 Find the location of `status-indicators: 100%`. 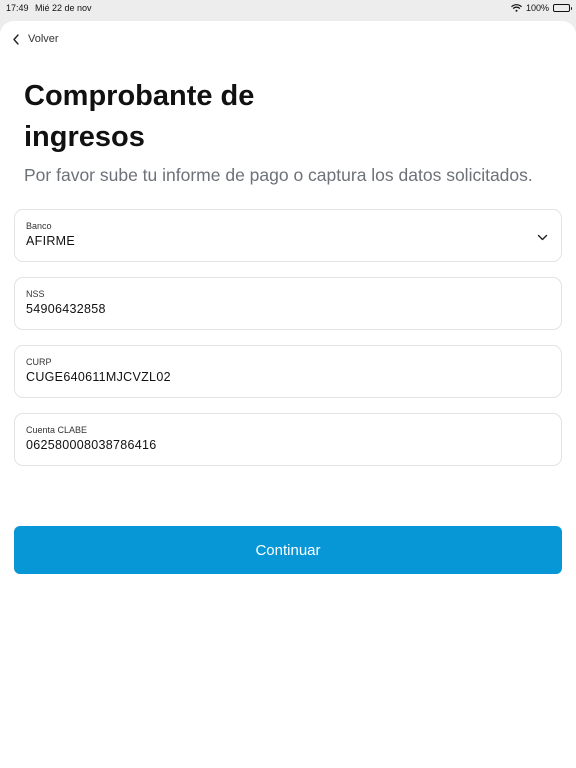

status-indicators: 100% is located at coordinates (541, 8).